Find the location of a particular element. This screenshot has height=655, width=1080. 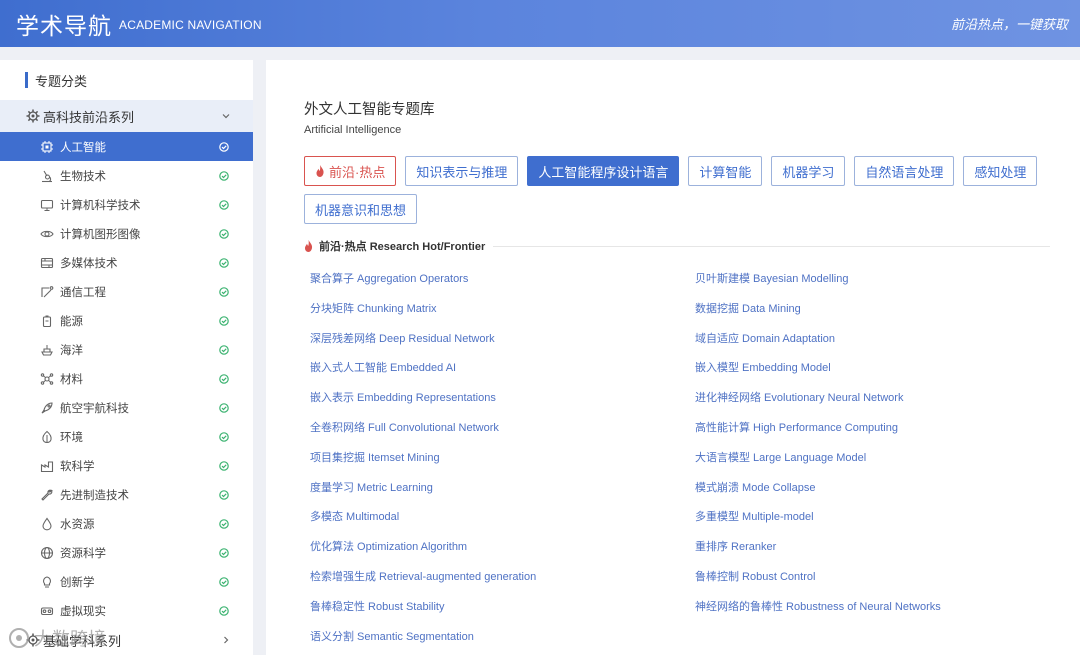

watermark-logo-icon is located at coordinates (19, 638).